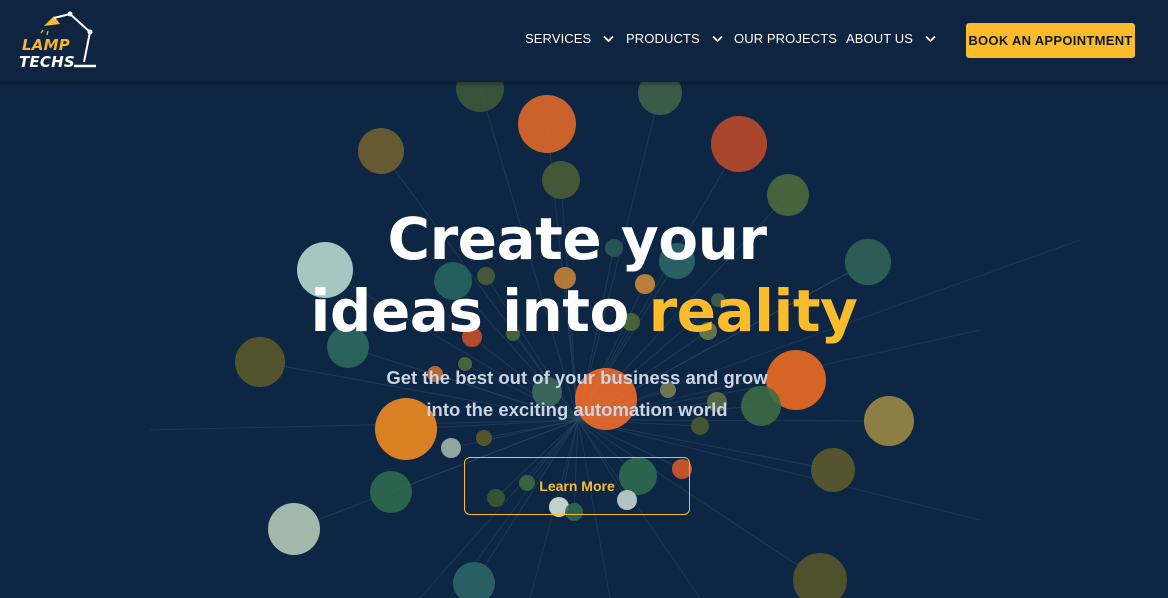 Image resolution: width=1168 pixels, height=598 pixels. What do you see at coordinates (47, 62) in the screenshot?
I see `logo-text-techs: TECHS` at bounding box center [47, 62].